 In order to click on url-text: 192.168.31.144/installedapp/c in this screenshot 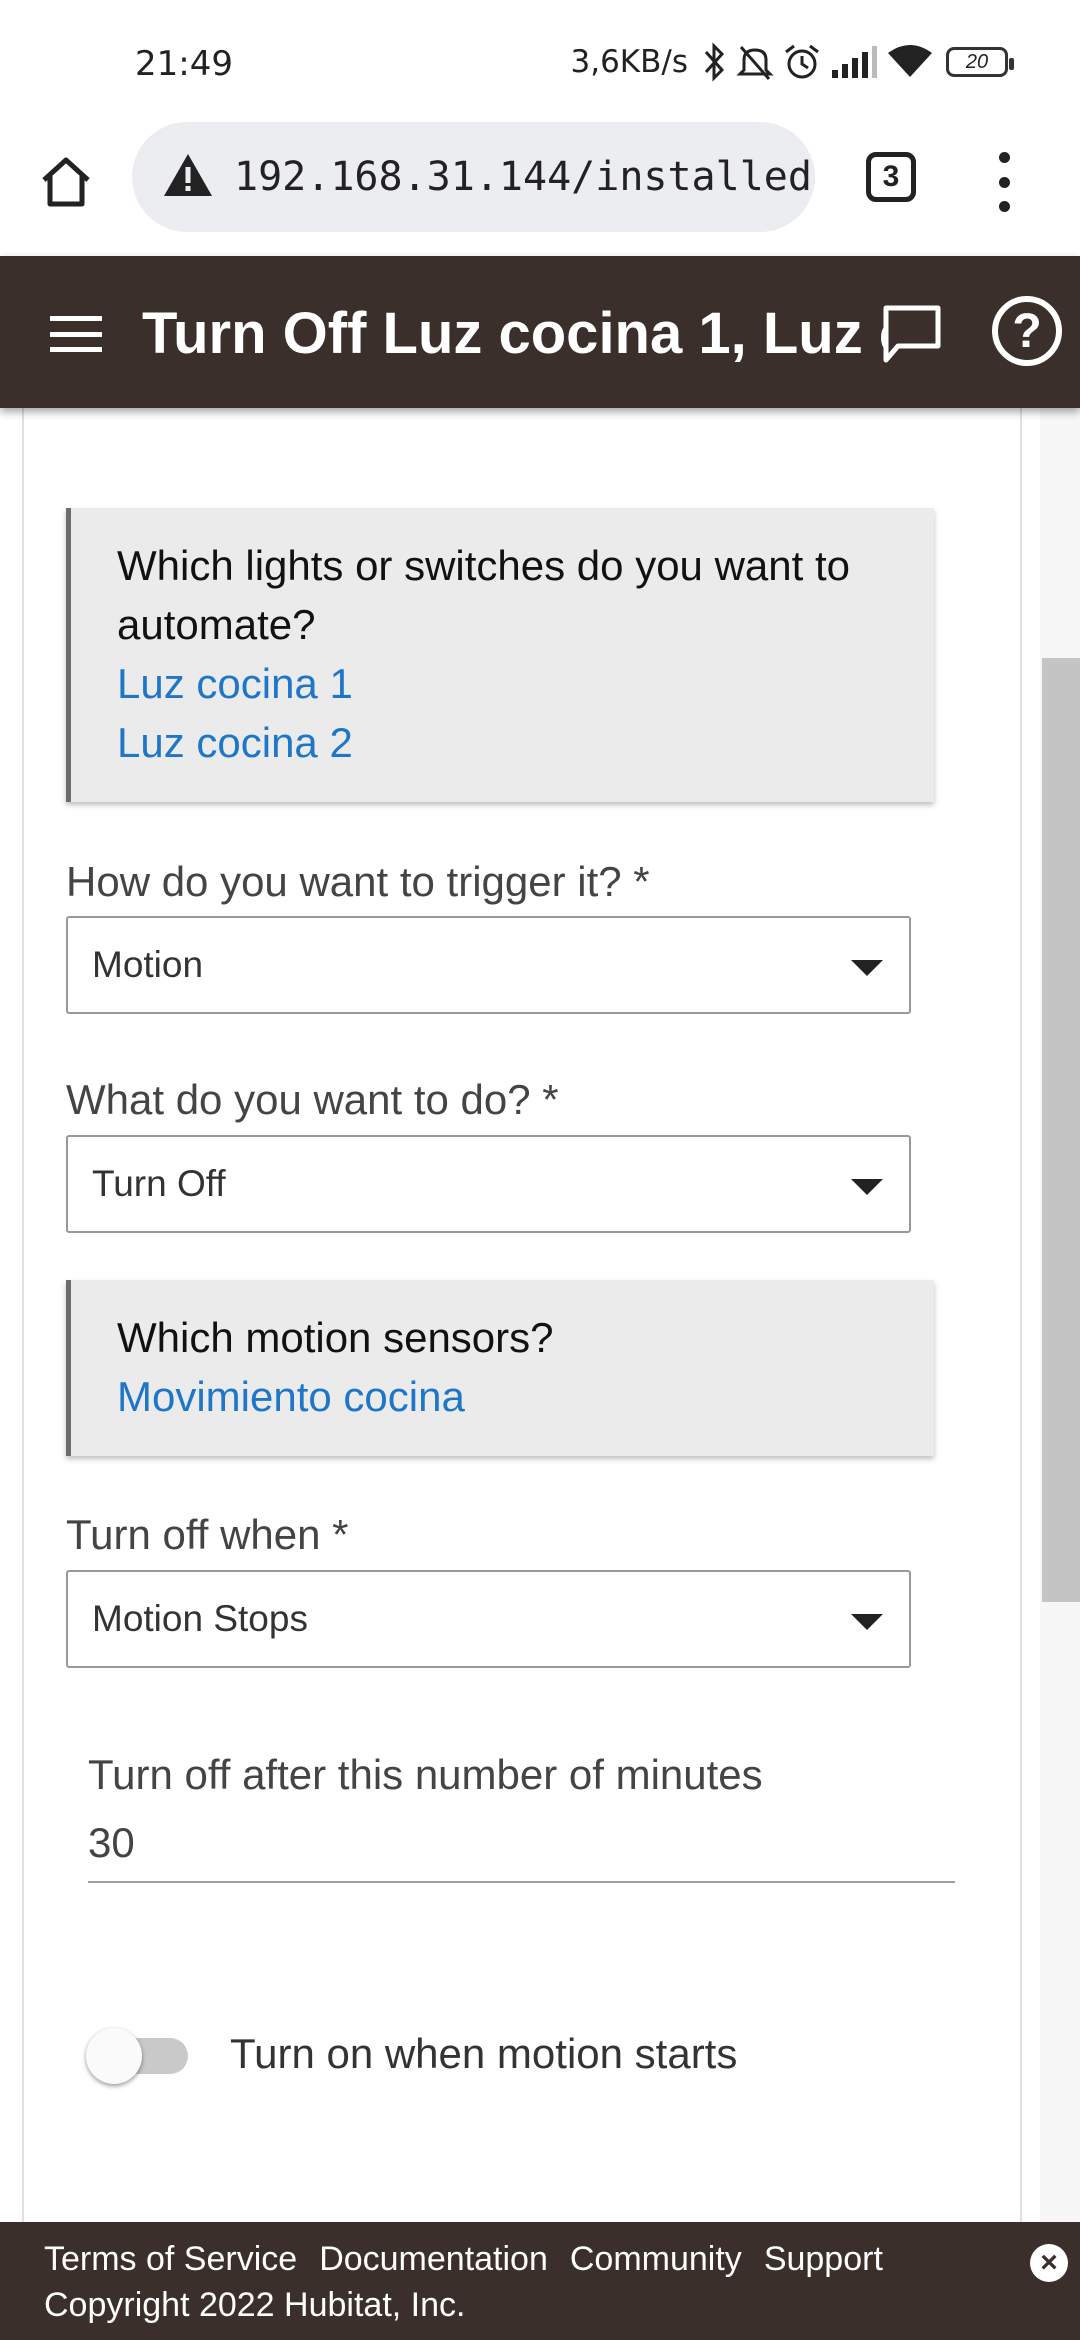, I will do `click(524, 177)`.